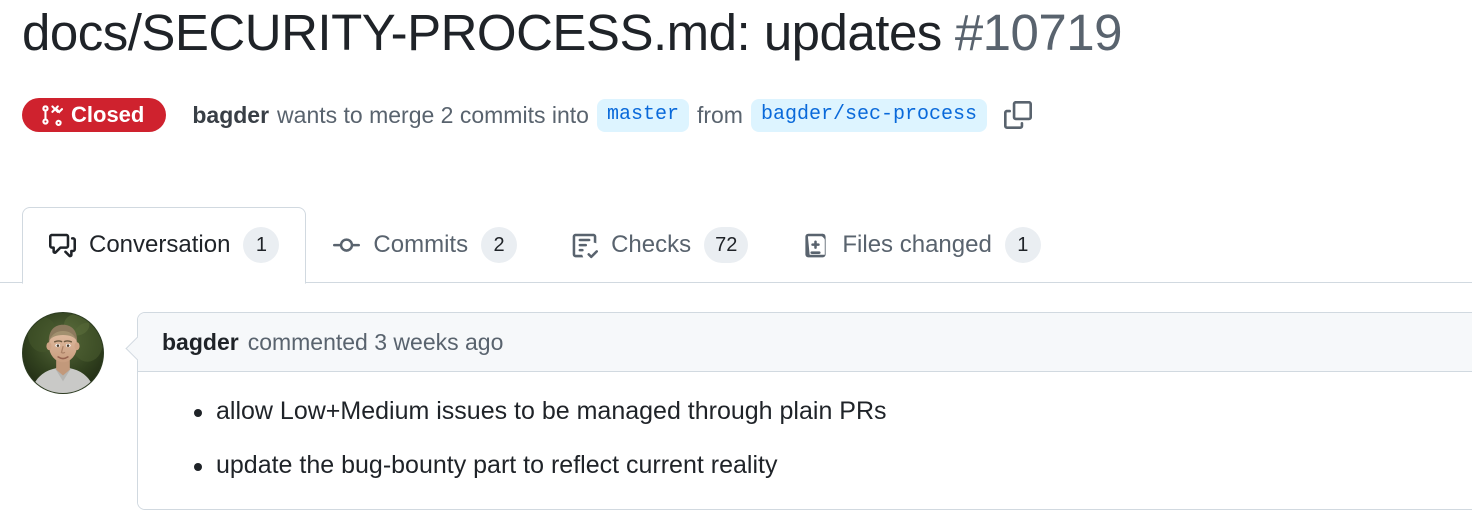 This screenshot has height=530, width=1472. What do you see at coordinates (642, 115) in the screenshot?
I see `base-branch-chip: master` at bounding box center [642, 115].